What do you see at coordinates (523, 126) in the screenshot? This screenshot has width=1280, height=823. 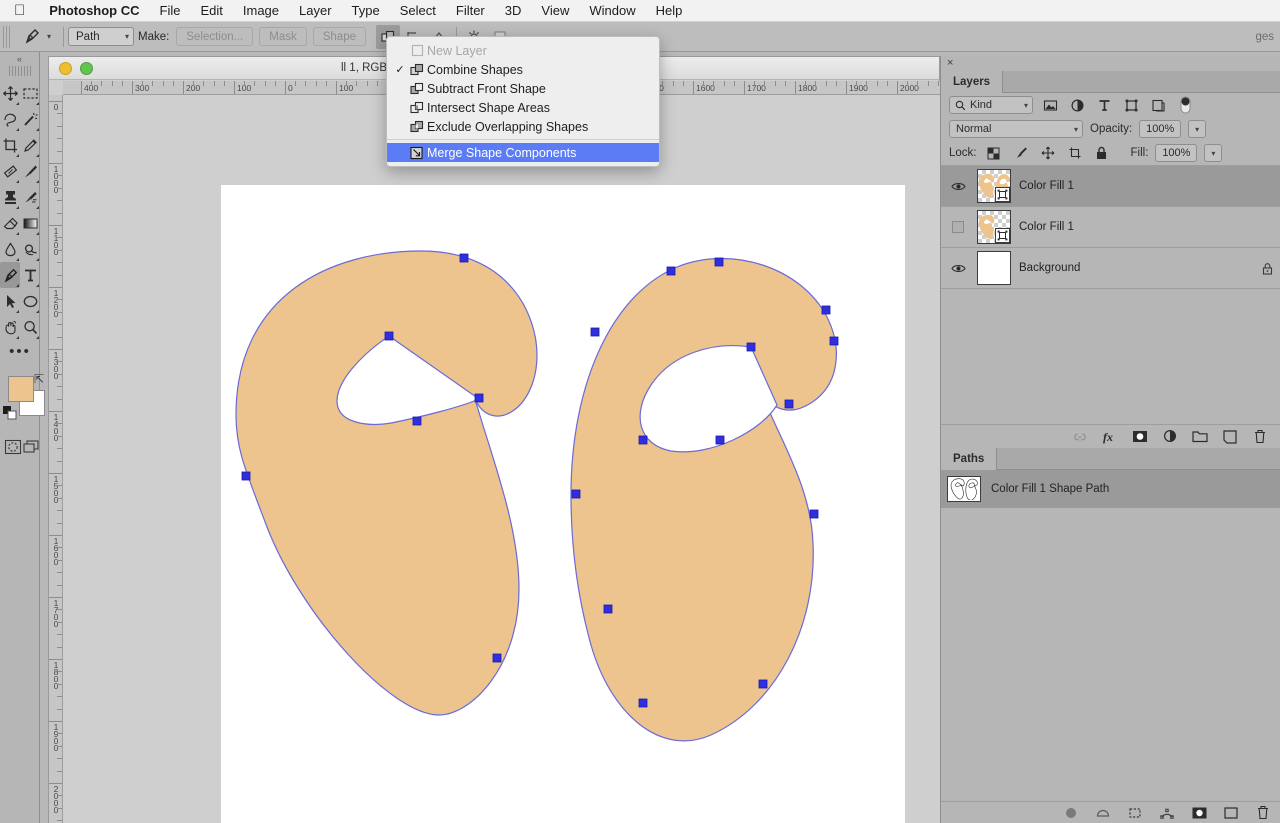 I see `menu-item-exclude-overlapping-shapes: Exclude Overlapping Shapes` at bounding box center [523, 126].